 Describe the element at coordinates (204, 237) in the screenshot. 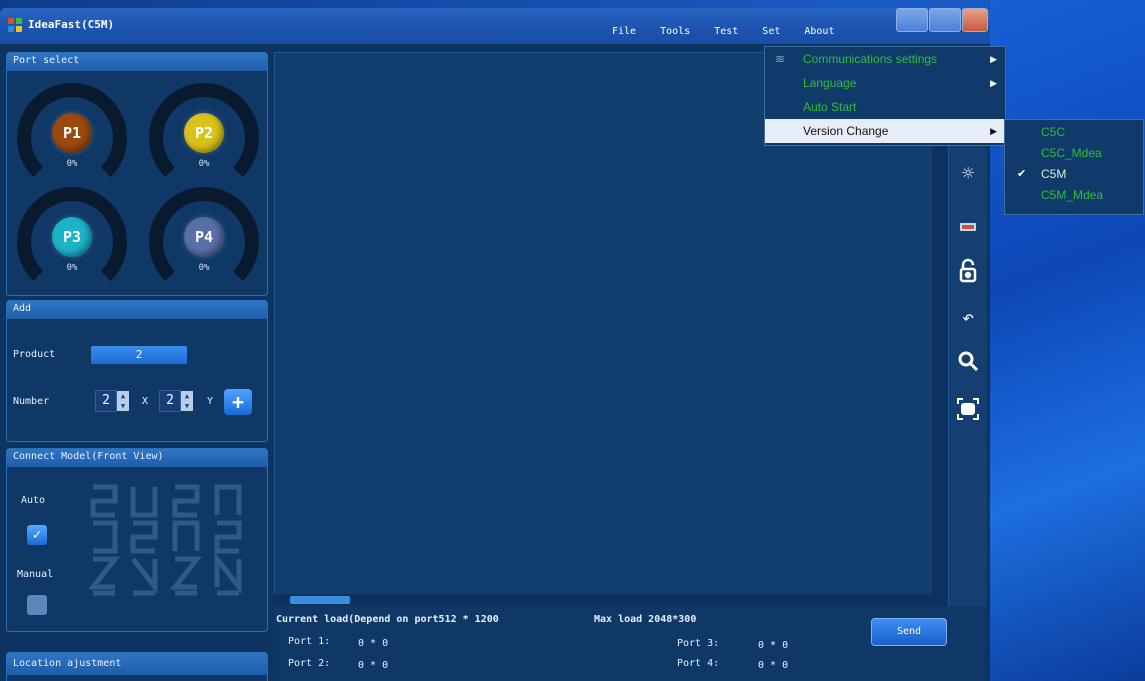

I see `port-knob-p4: P4` at that location.